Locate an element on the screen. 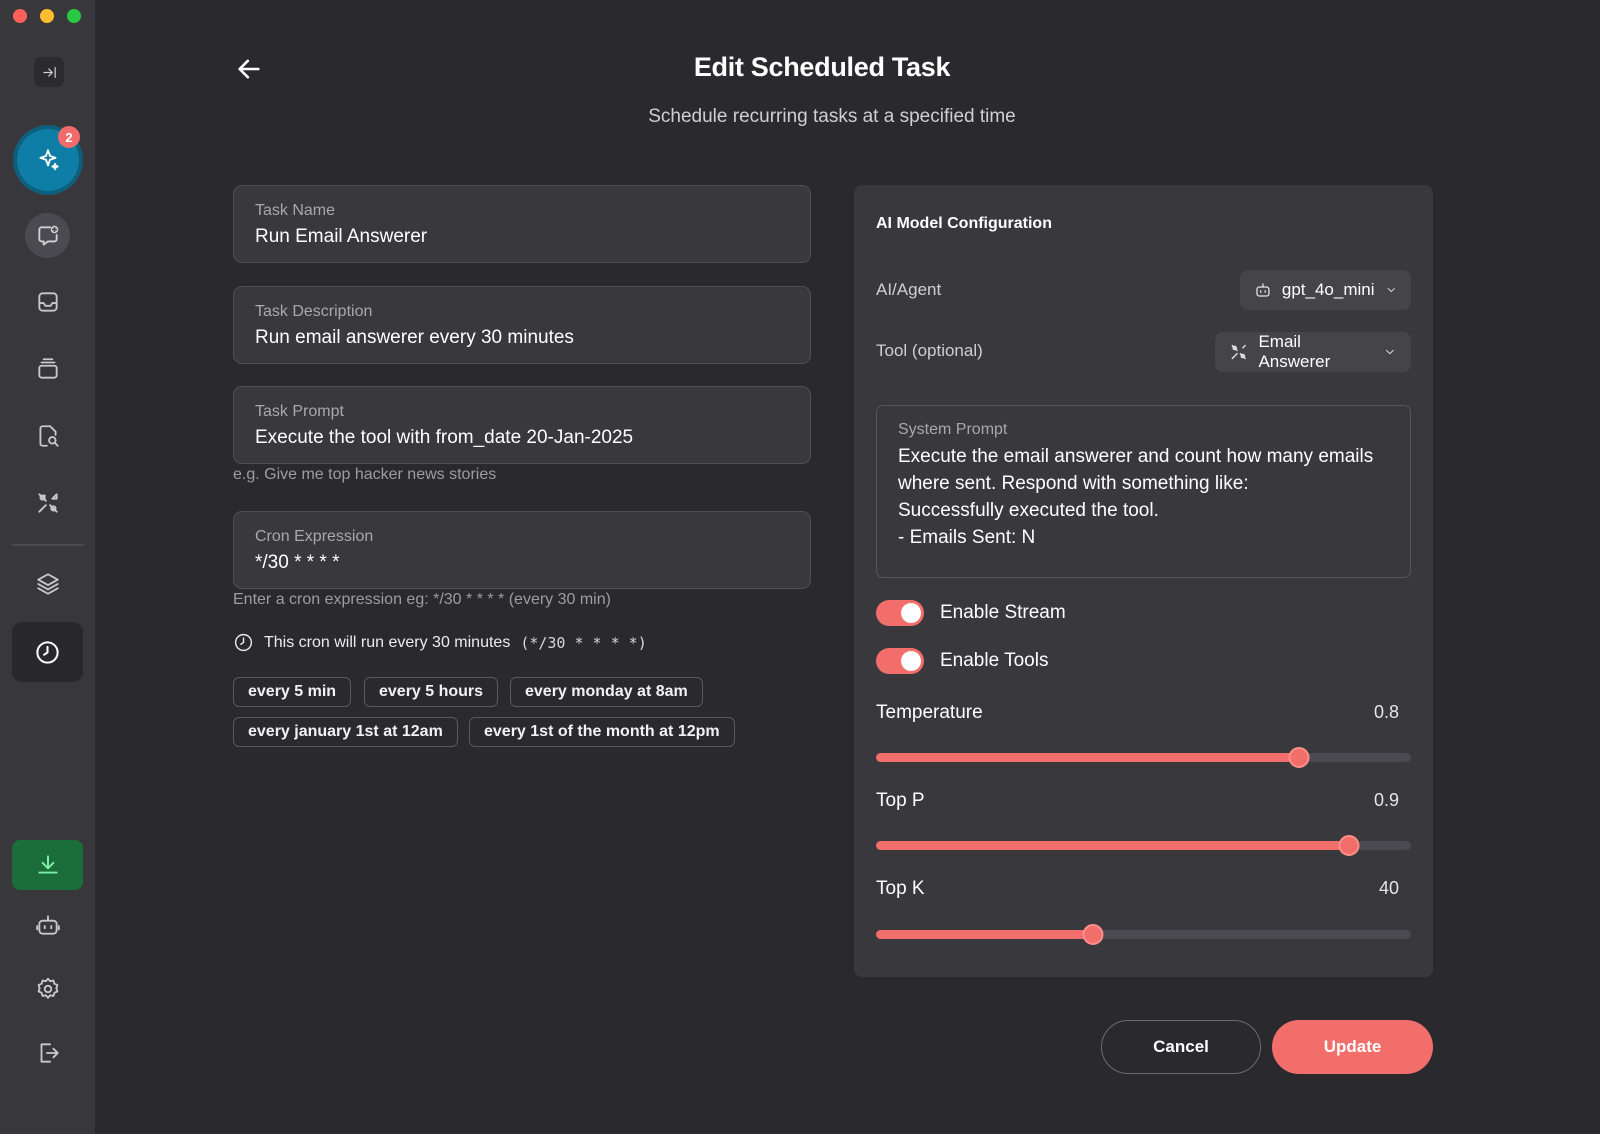 The height and width of the screenshot is (1134, 1600). preset-chip: every monday at 8am is located at coordinates (606, 692).